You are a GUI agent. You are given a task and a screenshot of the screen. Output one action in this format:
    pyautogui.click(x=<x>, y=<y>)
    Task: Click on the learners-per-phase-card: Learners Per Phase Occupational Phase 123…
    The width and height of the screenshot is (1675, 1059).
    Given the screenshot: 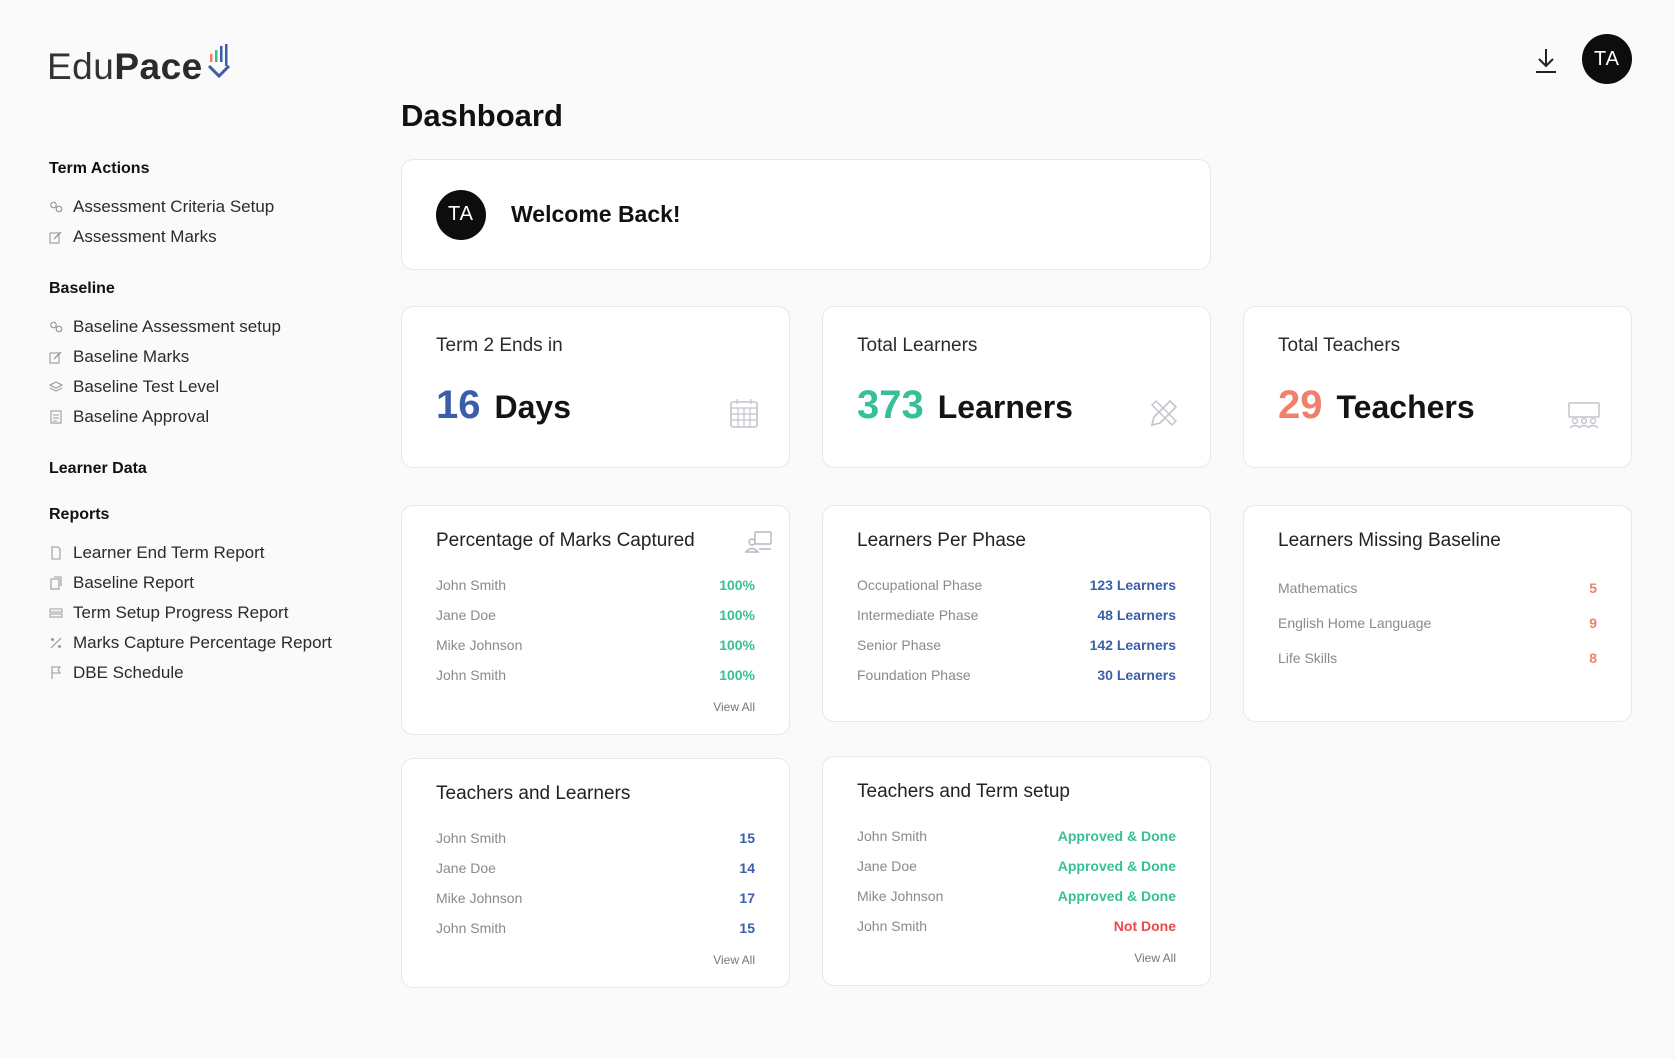 What is the action you would take?
    pyautogui.click(x=1016, y=613)
    